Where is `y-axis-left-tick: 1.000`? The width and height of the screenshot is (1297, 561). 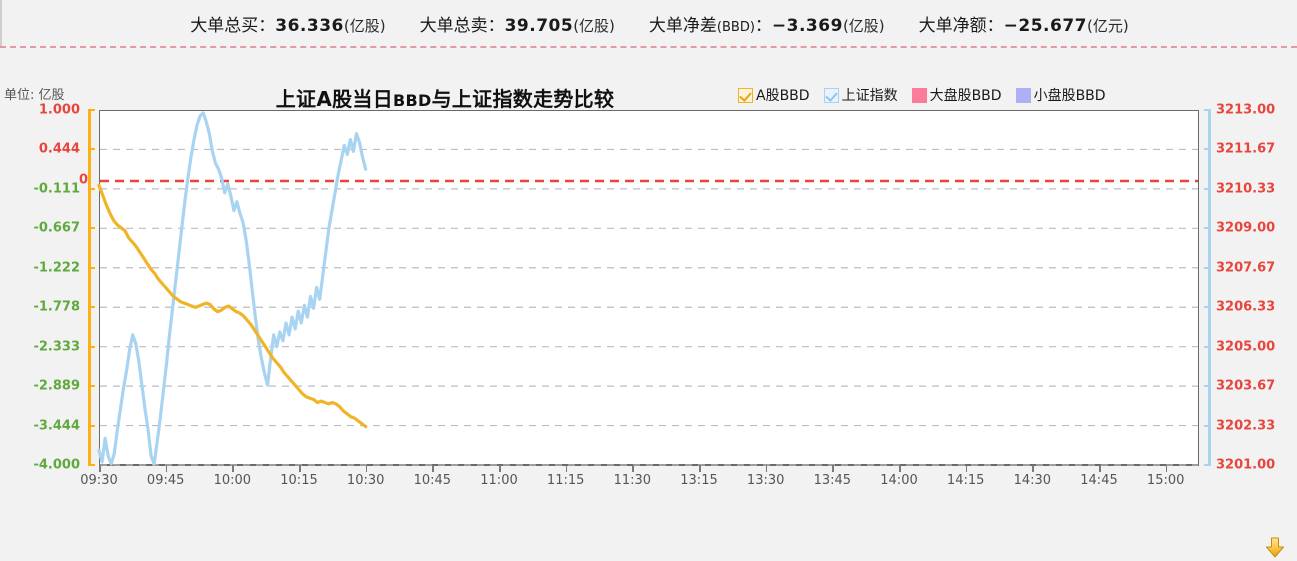
y-axis-left-tick: 1.000 is located at coordinates (59, 110).